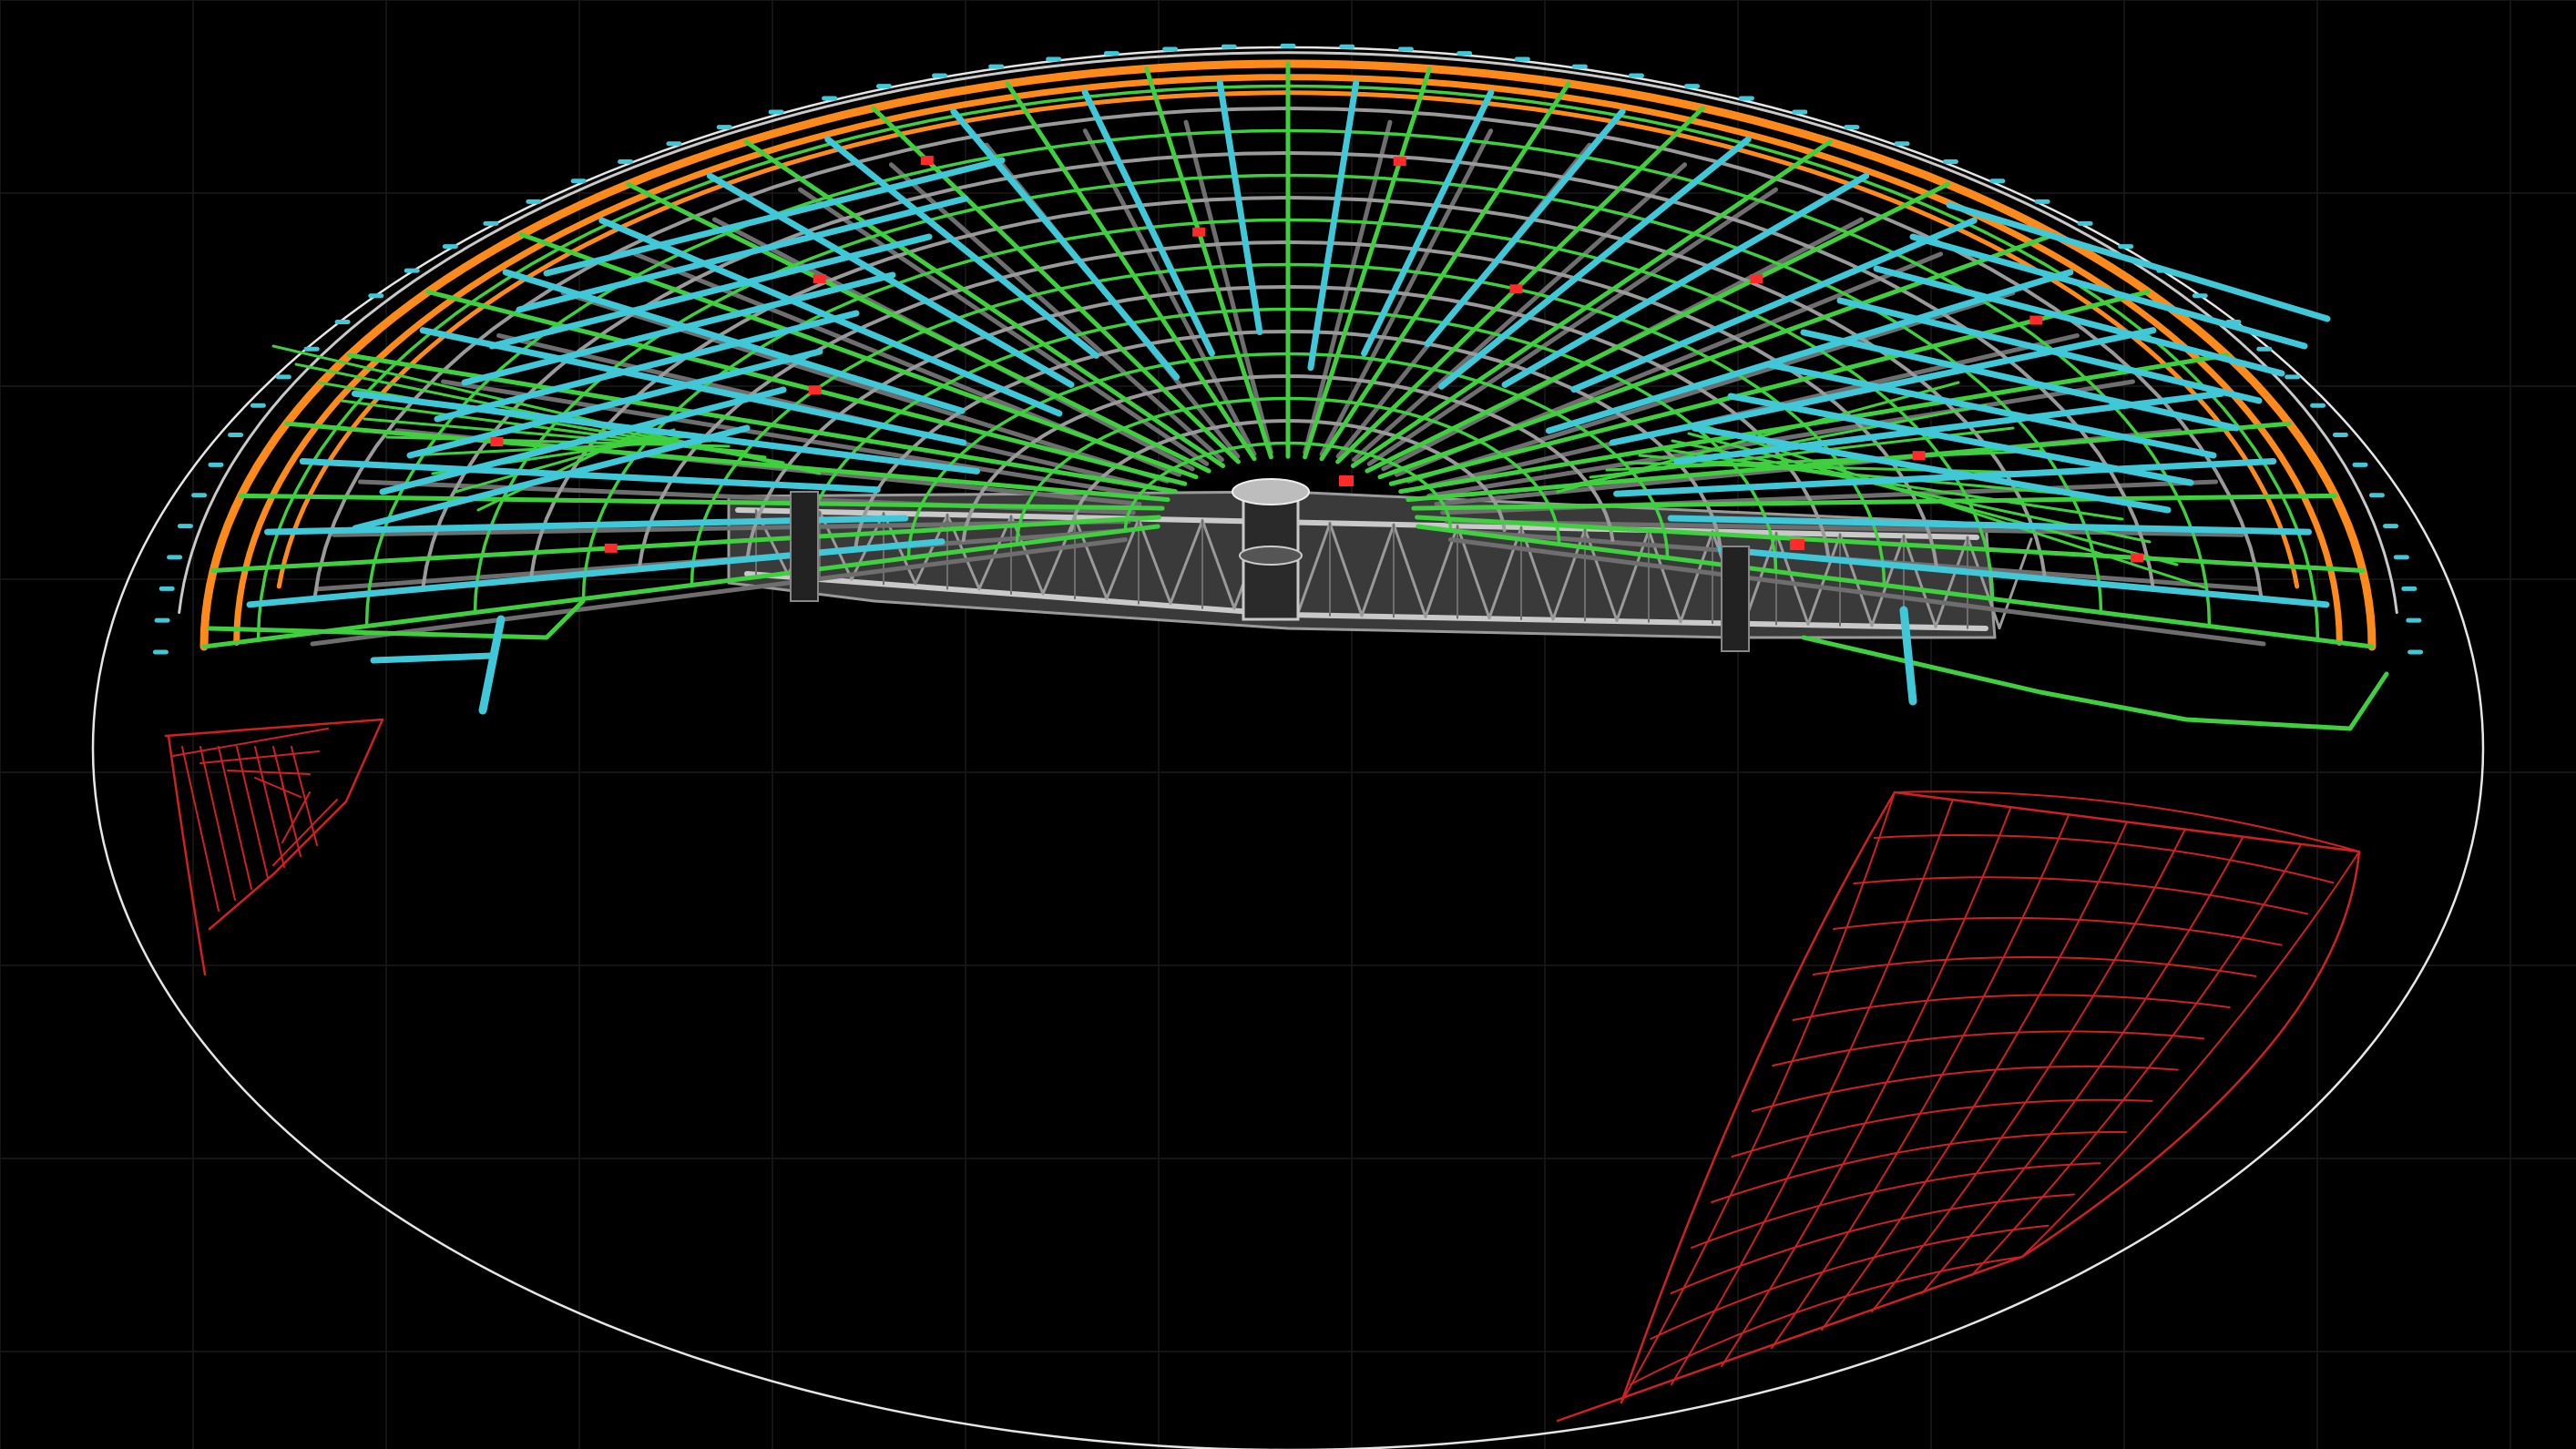 The image size is (2576, 1449). Describe the element at coordinates (492, 665) in the screenshot. I see `hanger-left` at that location.